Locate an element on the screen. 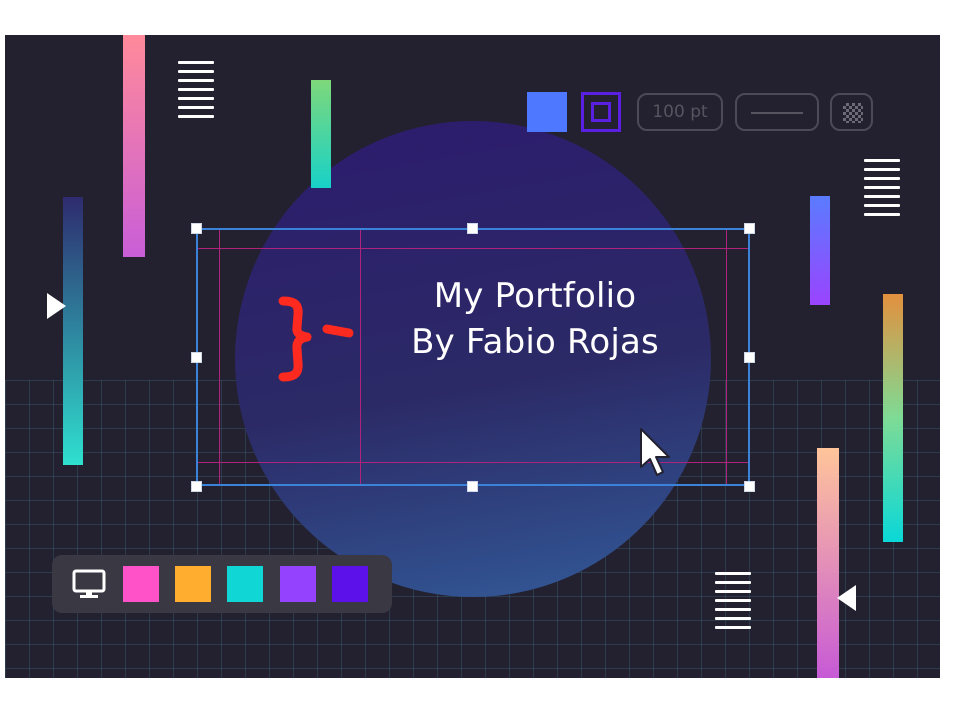  stroke-size-value: 100 pt is located at coordinates (680, 112).